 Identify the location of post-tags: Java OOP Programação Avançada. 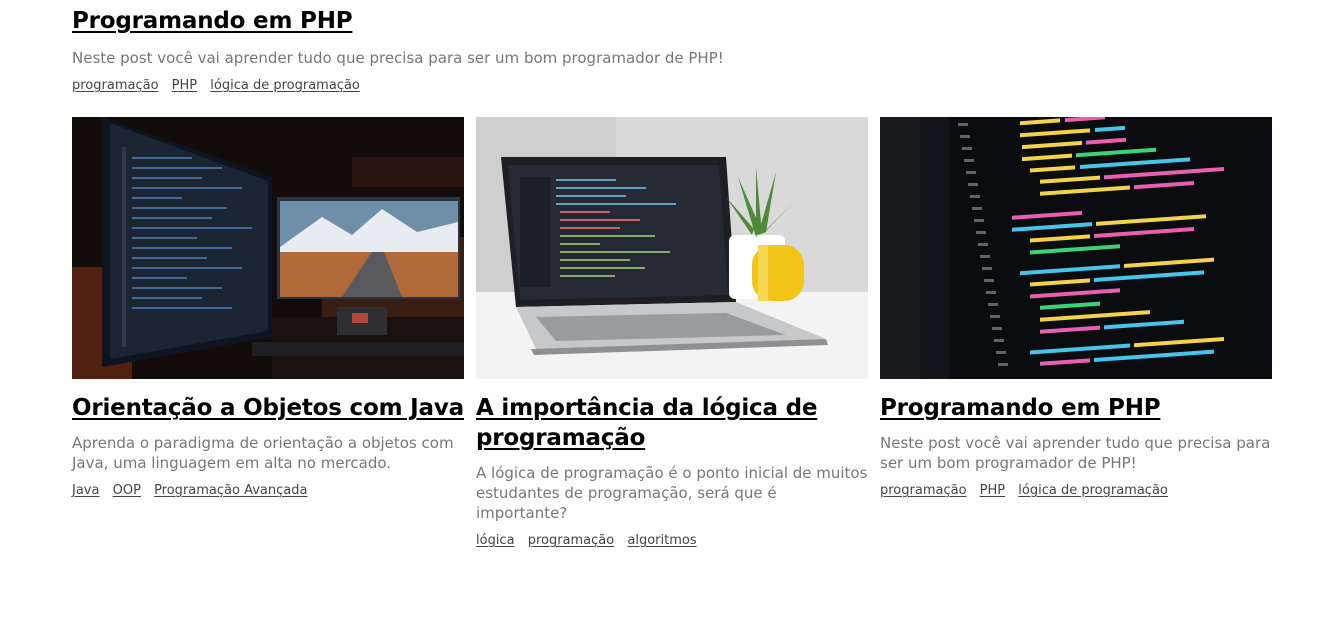
(268, 491).